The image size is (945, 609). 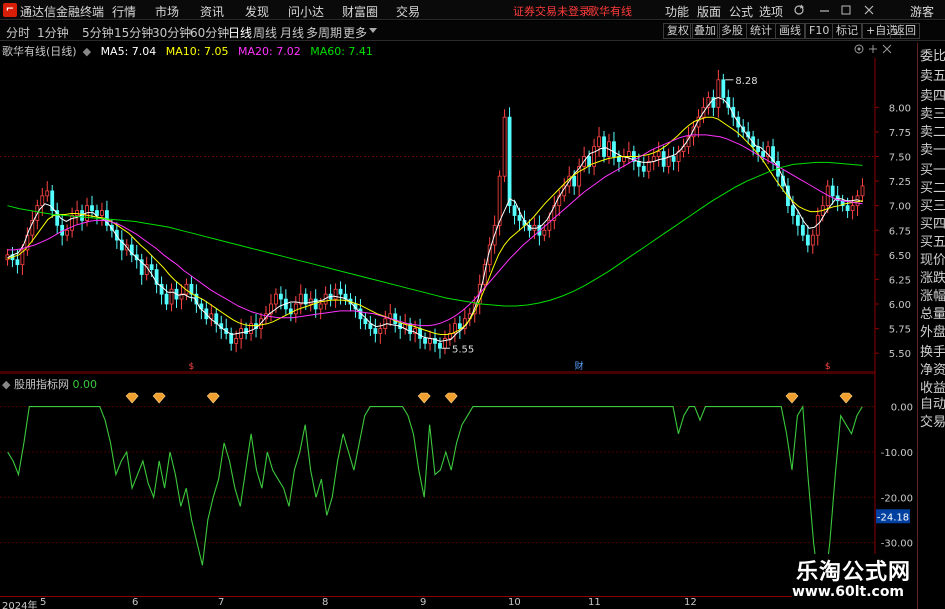 What do you see at coordinates (932, 420) in the screenshot?
I see `order-book-label: 交易` at bounding box center [932, 420].